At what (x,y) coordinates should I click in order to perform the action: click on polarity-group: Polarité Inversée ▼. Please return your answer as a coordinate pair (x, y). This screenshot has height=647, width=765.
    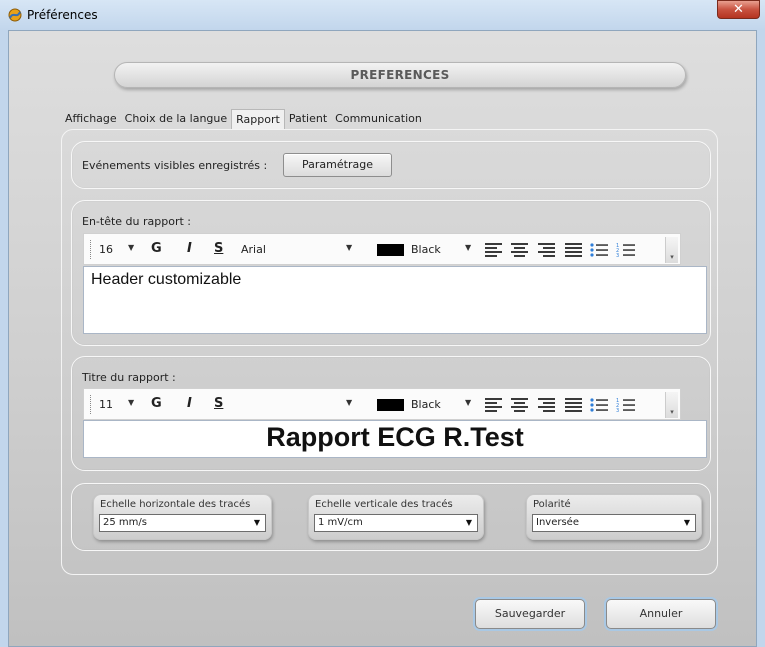
    Looking at the image, I should click on (614, 517).